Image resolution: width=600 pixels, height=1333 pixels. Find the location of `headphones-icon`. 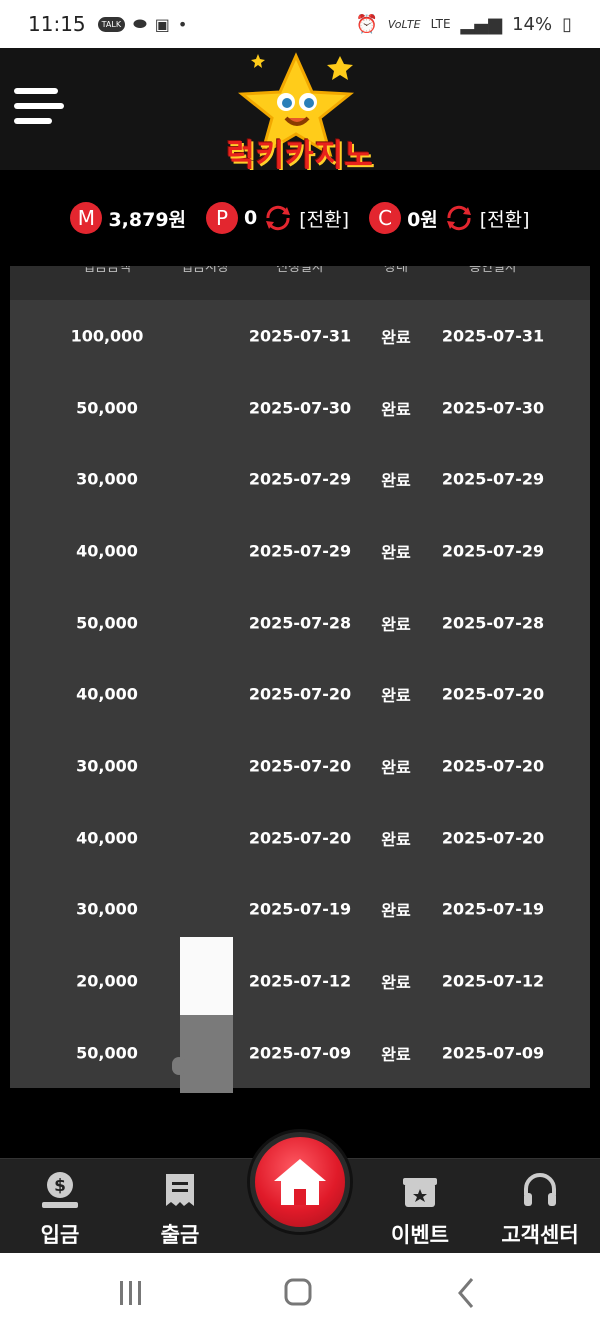

headphones-icon is located at coordinates (540, 1189).